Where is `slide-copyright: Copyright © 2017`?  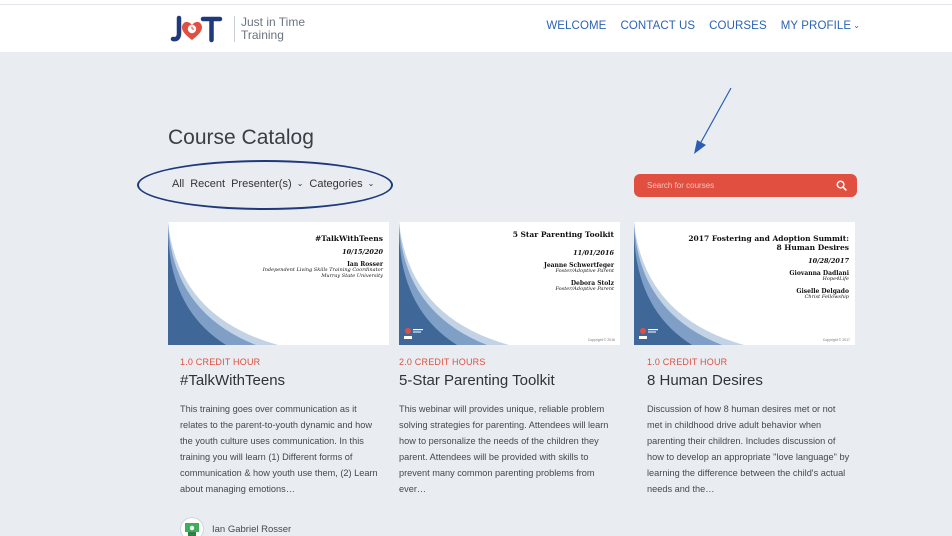
slide-copyright: Copyright © 2017 is located at coordinates (836, 340).